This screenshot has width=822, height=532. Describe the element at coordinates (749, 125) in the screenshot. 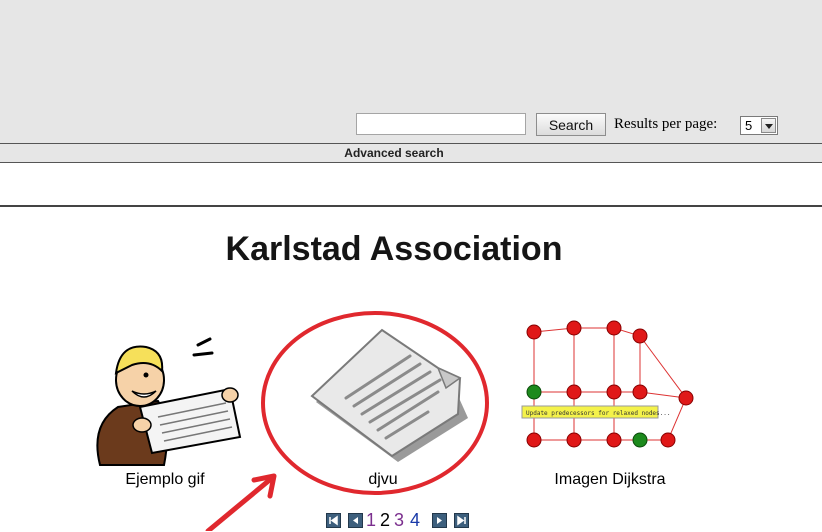

I see `results-per-page-value: 5` at that location.